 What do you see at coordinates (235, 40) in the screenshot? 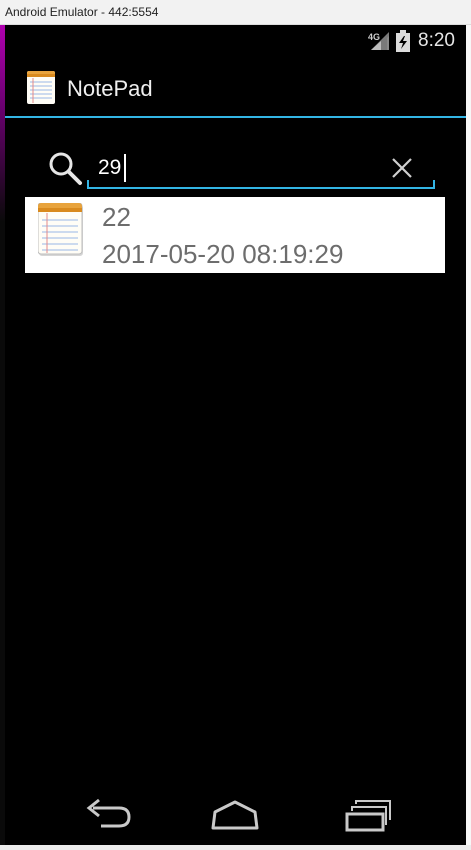
I see `status-bar: 4G 8:20` at bounding box center [235, 40].